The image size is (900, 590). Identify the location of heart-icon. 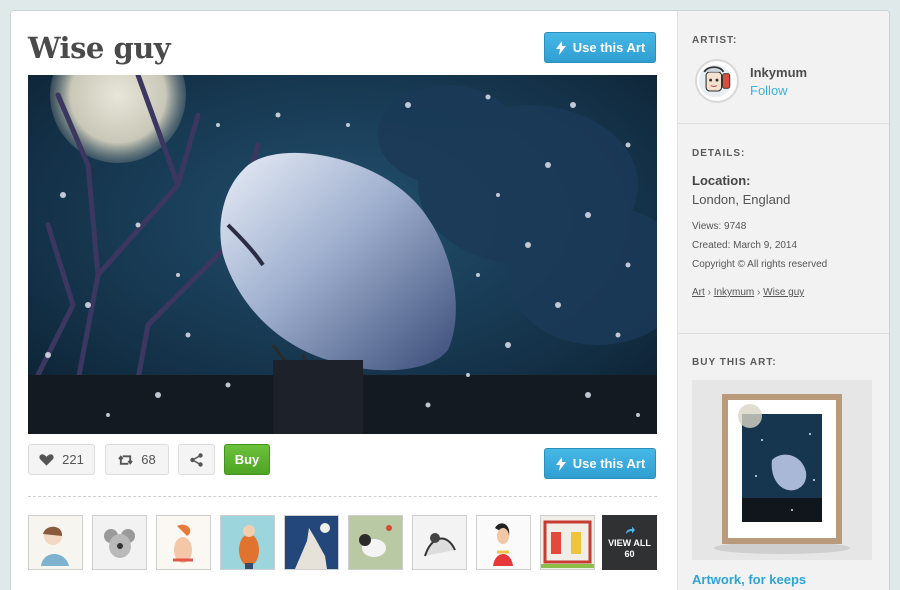
(46, 459).